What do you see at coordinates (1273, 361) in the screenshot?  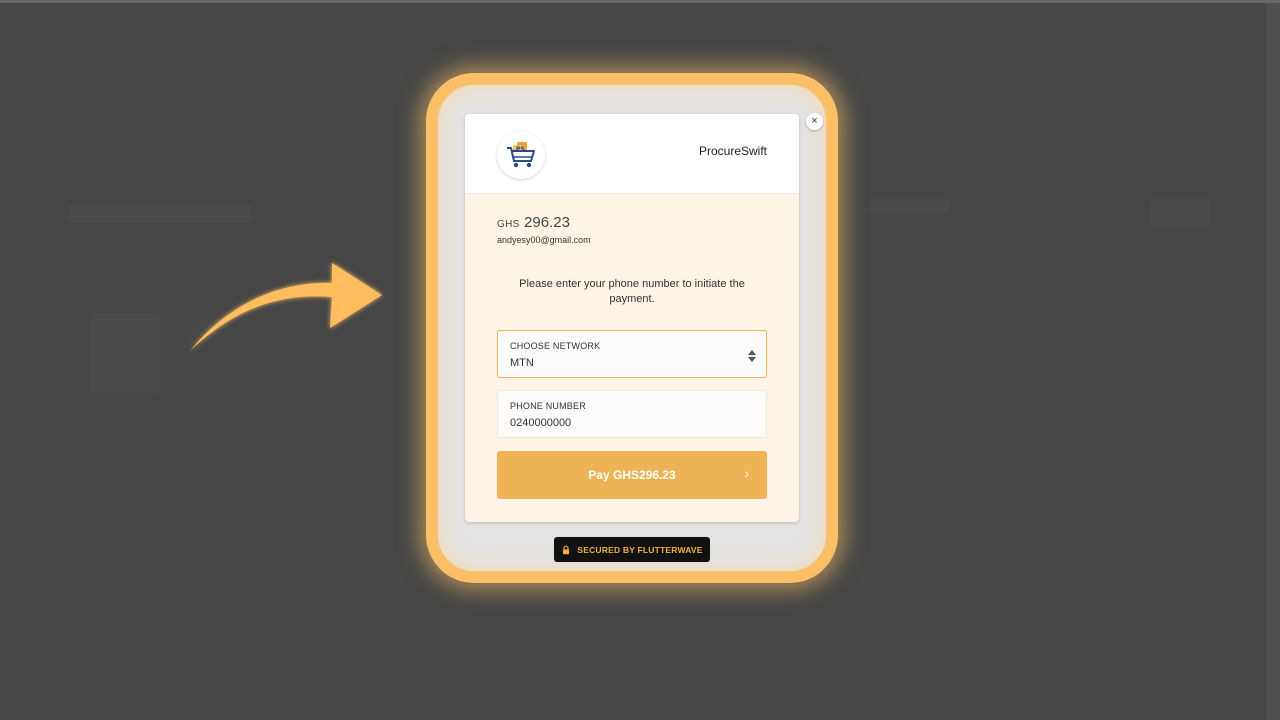 I see `page-scrollbar` at bounding box center [1273, 361].